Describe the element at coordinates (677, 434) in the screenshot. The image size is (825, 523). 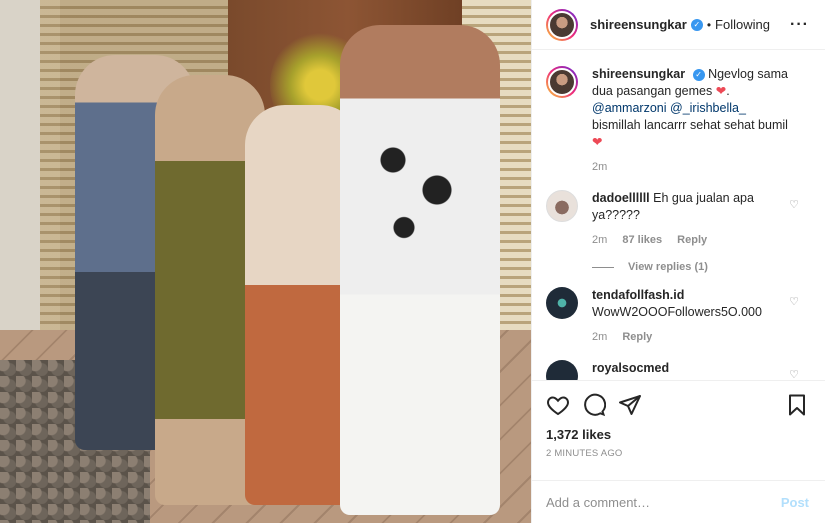
I see `likes-count: 1,372 likes` at that location.